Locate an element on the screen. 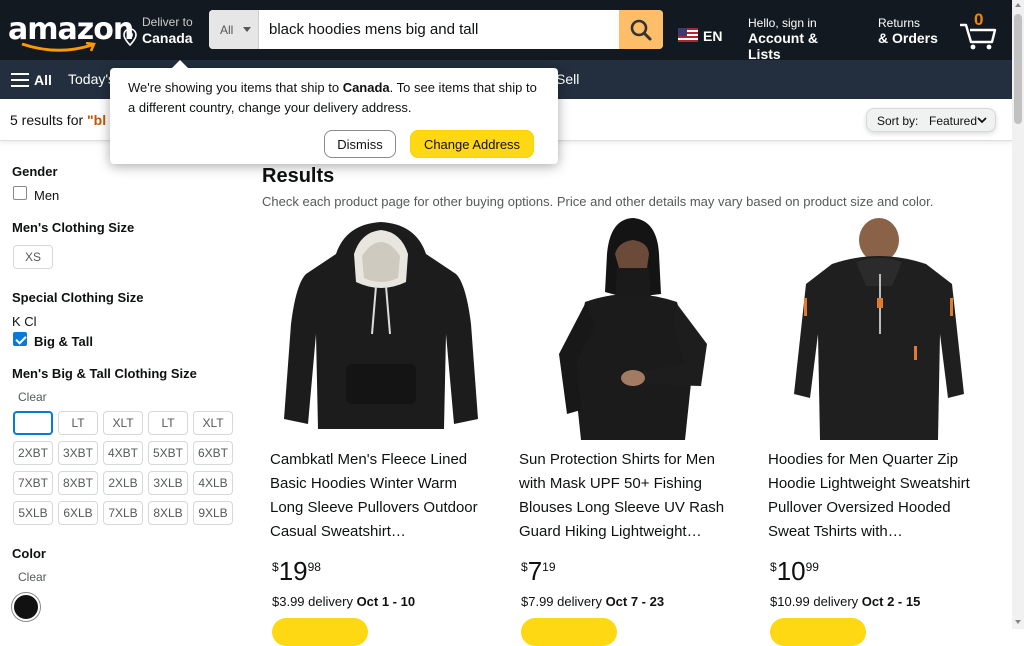  search-input is located at coordinates (439, 29).